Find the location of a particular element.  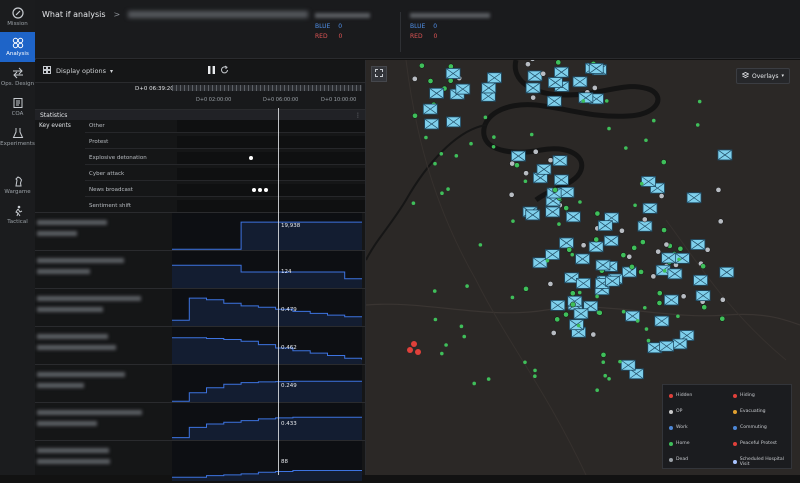

expand-map-button is located at coordinates (379, 74).